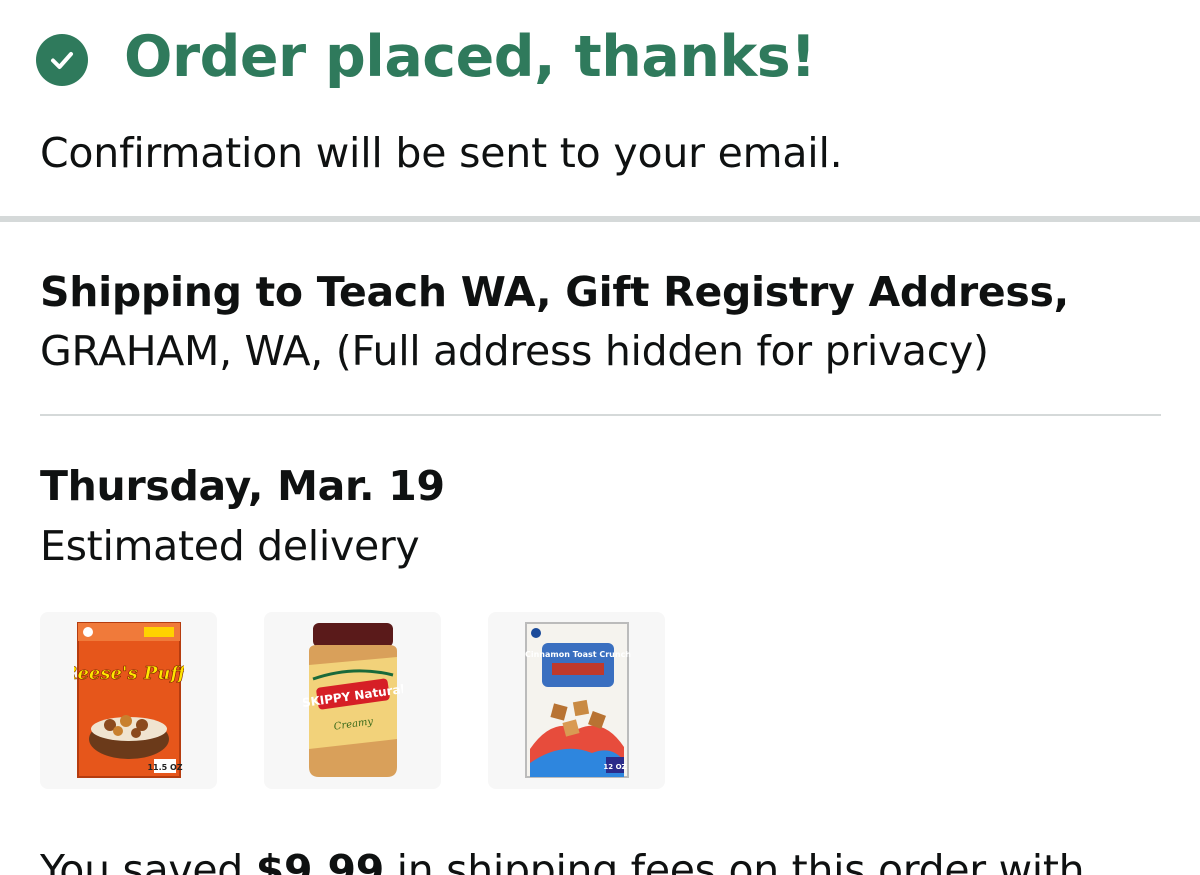 The height and width of the screenshot is (875, 1200). What do you see at coordinates (148, 860) in the screenshot?
I see `savings-prefix: You saved` at bounding box center [148, 860].